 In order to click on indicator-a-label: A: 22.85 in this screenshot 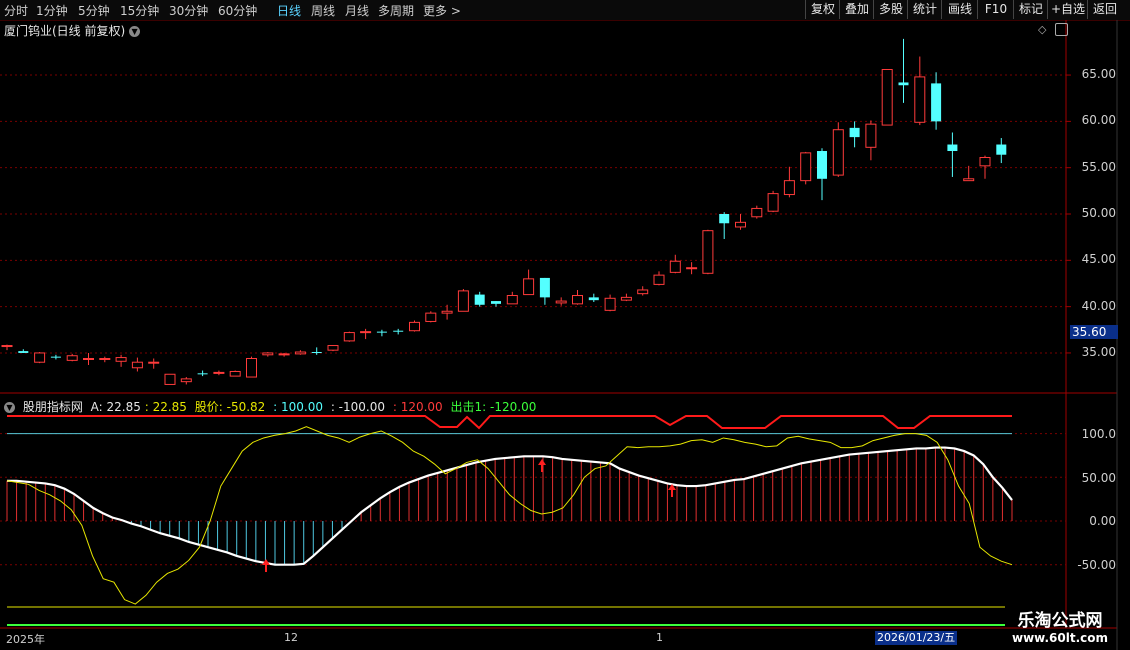, I will do `click(115, 407)`.